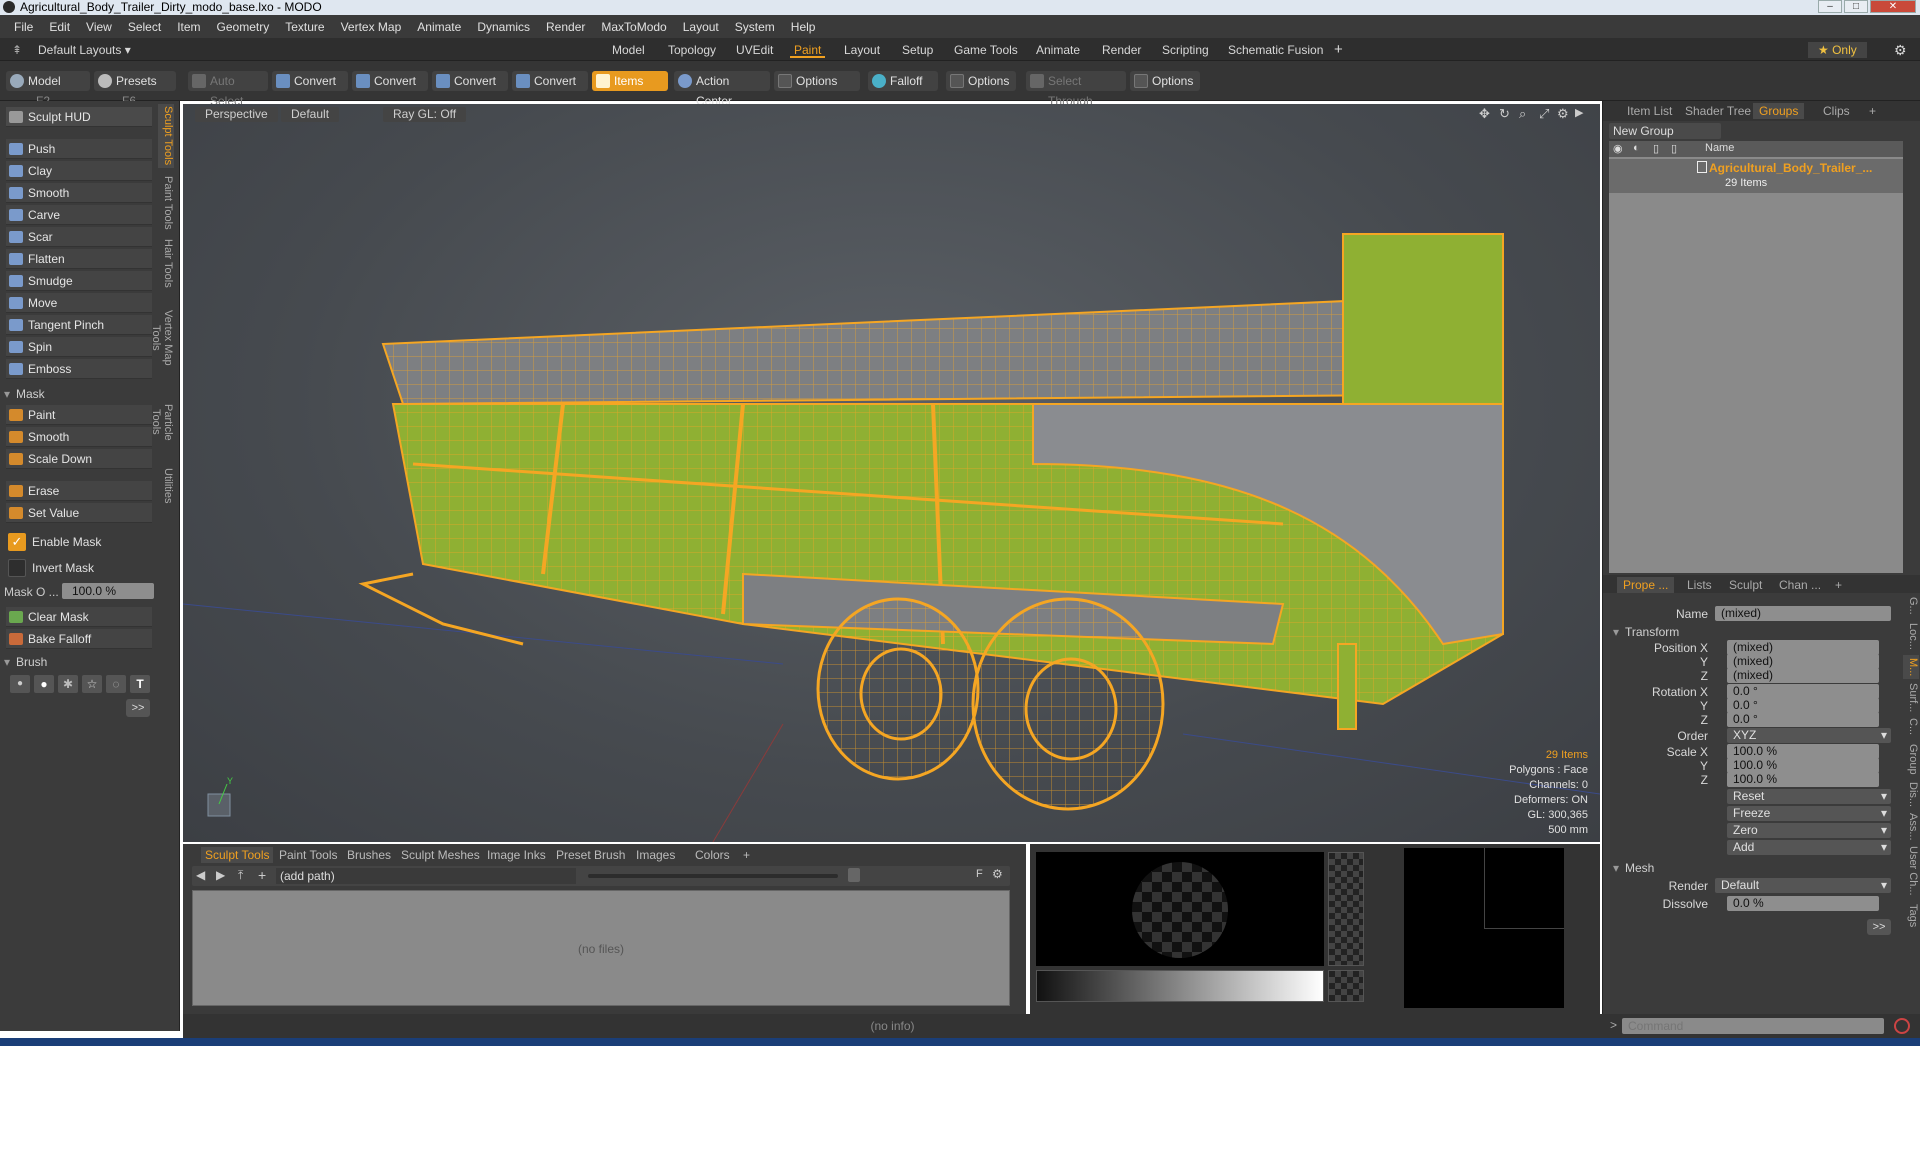 The height and width of the screenshot is (1158, 1920). What do you see at coordinates (1665, 131) in the screenshot?
I see `new-group-button: New Group` at bounding box center [1665, 131].